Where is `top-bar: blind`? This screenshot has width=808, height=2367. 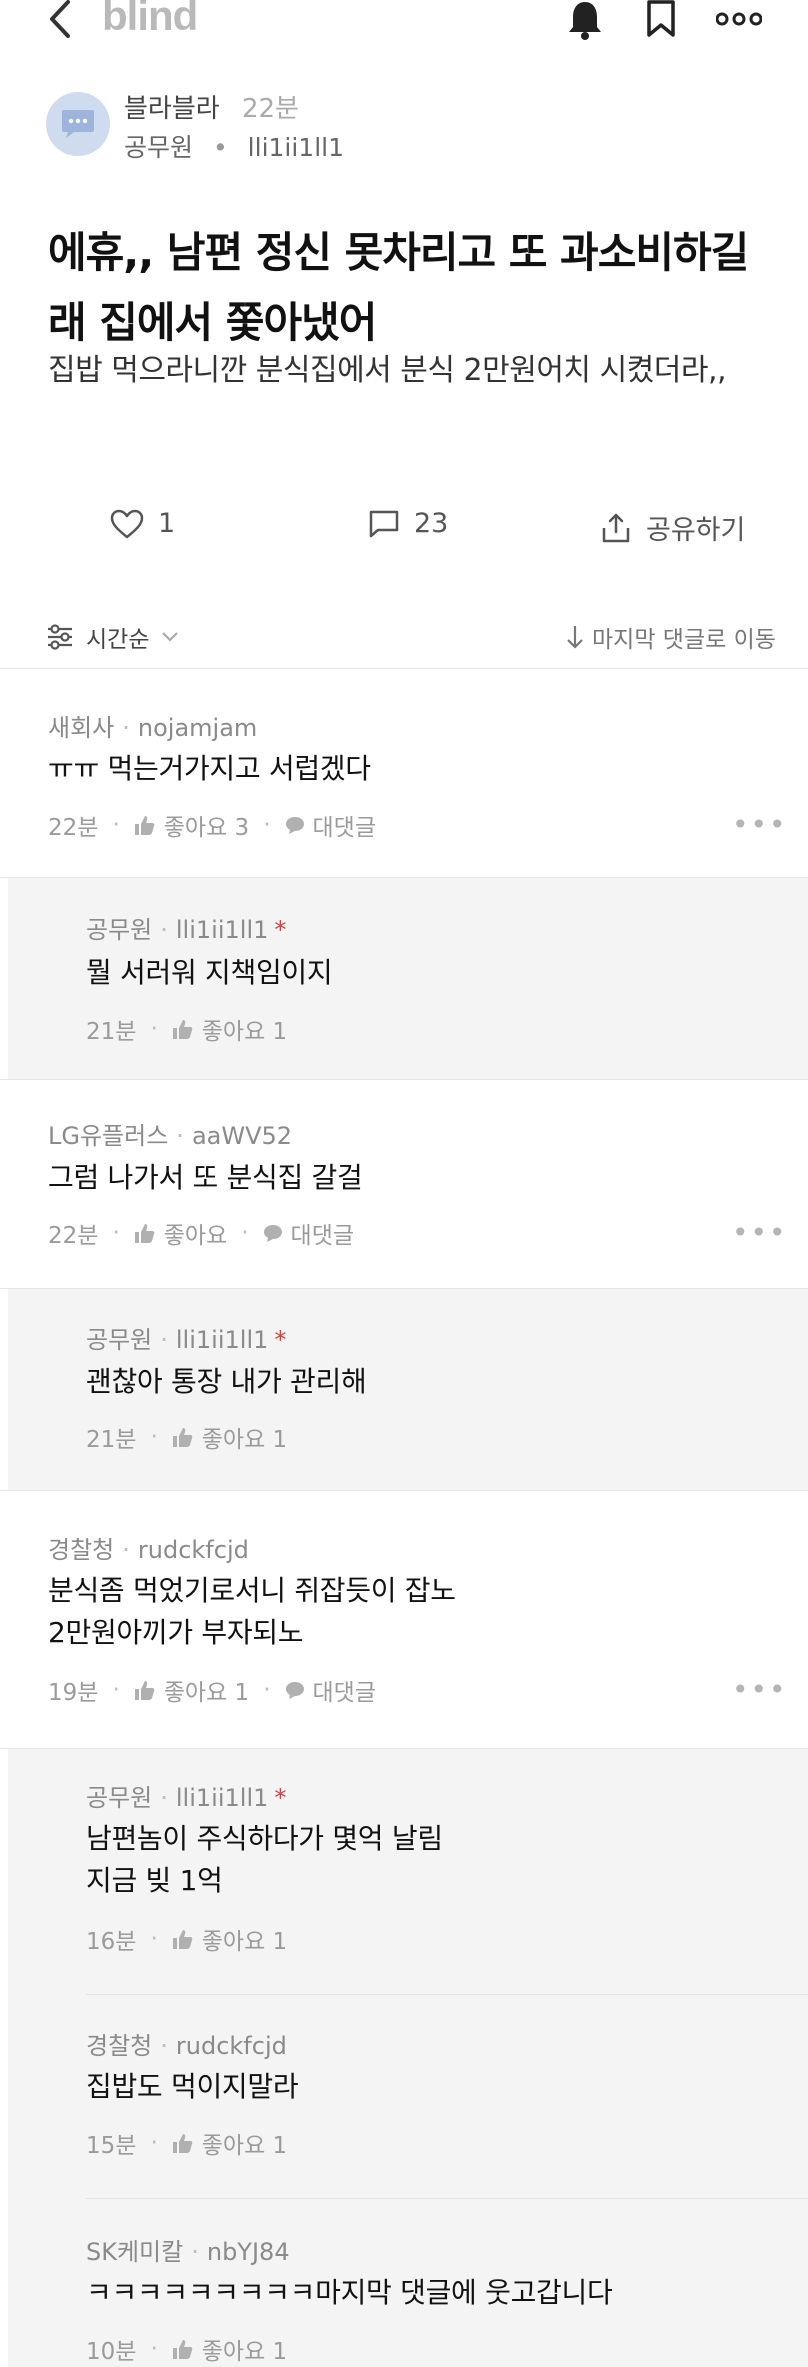
top-bar: blind is located at coordinates (404, 22).